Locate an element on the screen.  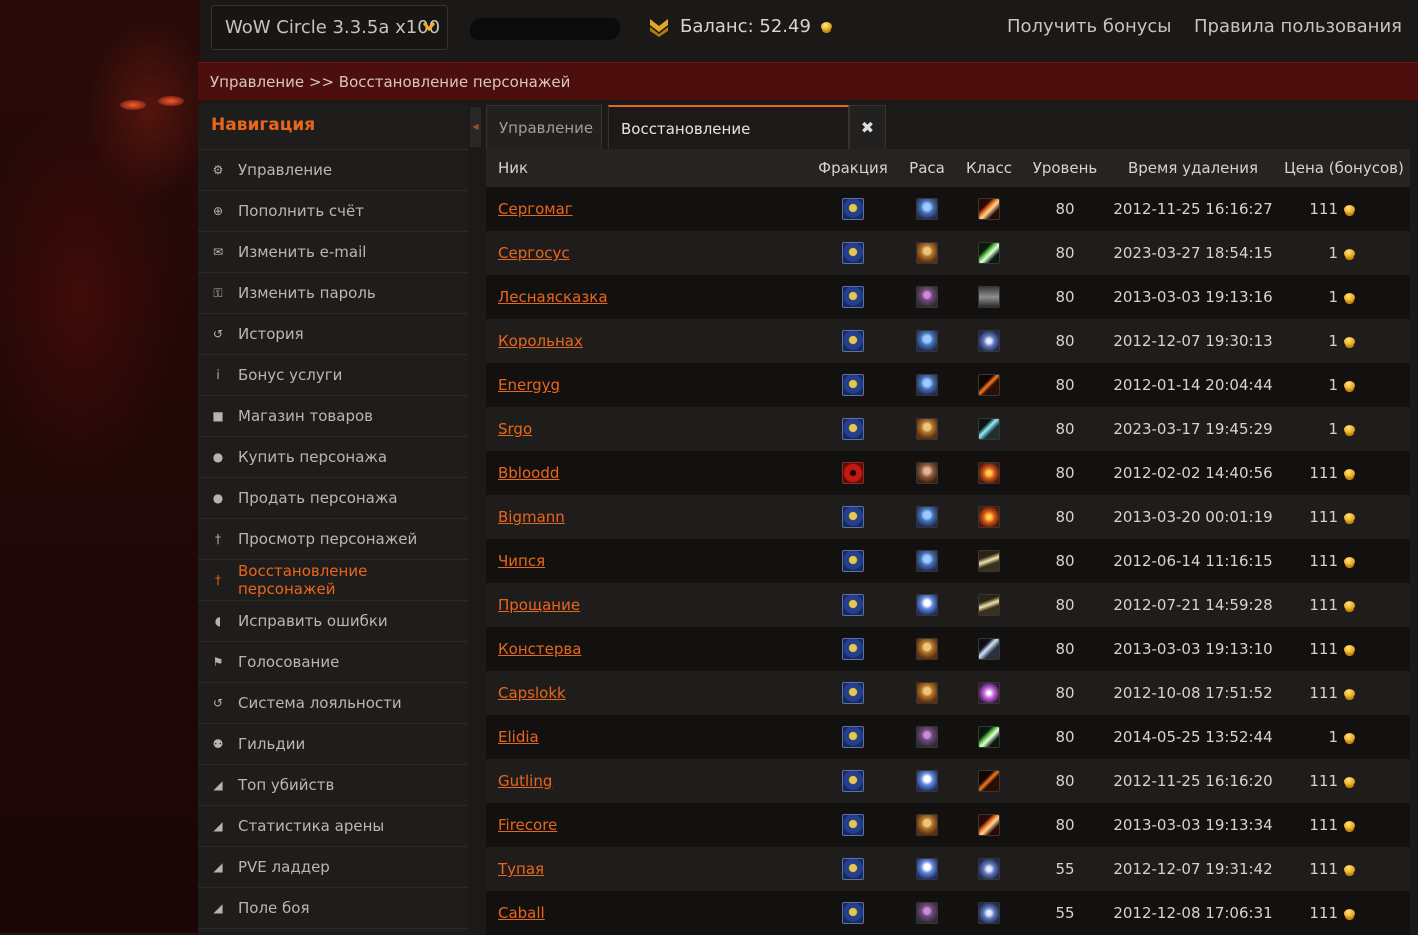
header-level: Уровень is located at coordinates (1065, 168).